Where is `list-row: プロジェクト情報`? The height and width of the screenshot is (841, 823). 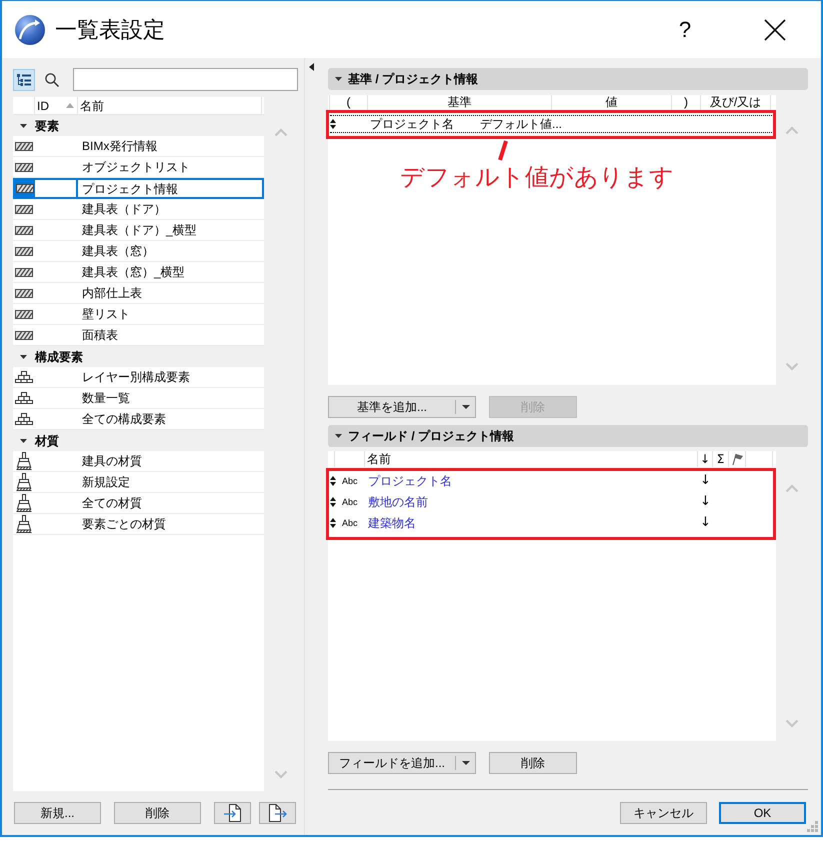
list-row: プロジェクト情報 is located at coordinates (138, 188).